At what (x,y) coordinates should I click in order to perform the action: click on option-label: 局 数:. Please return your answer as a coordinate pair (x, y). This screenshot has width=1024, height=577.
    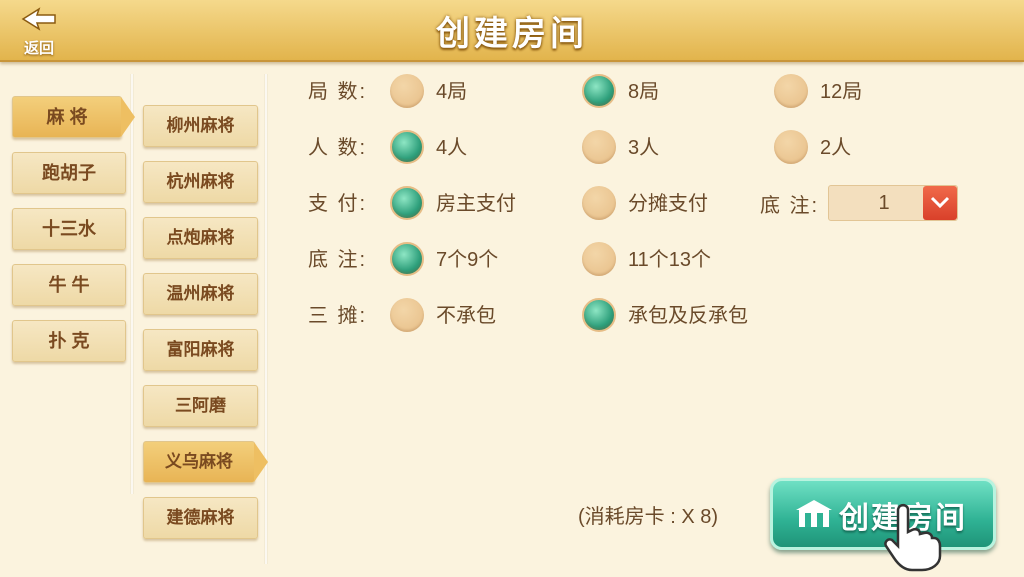
    Looking at the image, I should click on (338, 92).